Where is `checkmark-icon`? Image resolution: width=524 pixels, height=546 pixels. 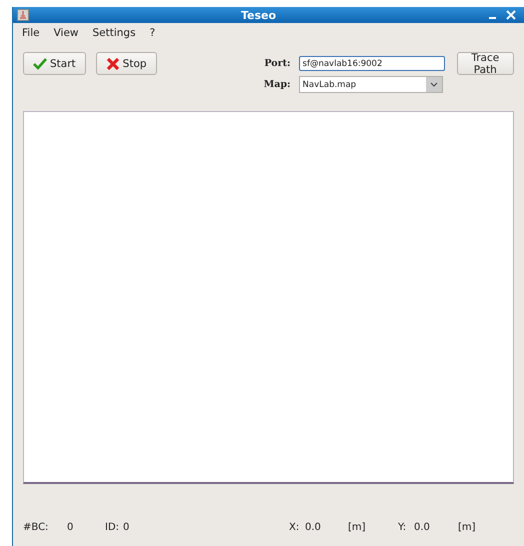
checkmark-icon is located at coordinates (40, 64).